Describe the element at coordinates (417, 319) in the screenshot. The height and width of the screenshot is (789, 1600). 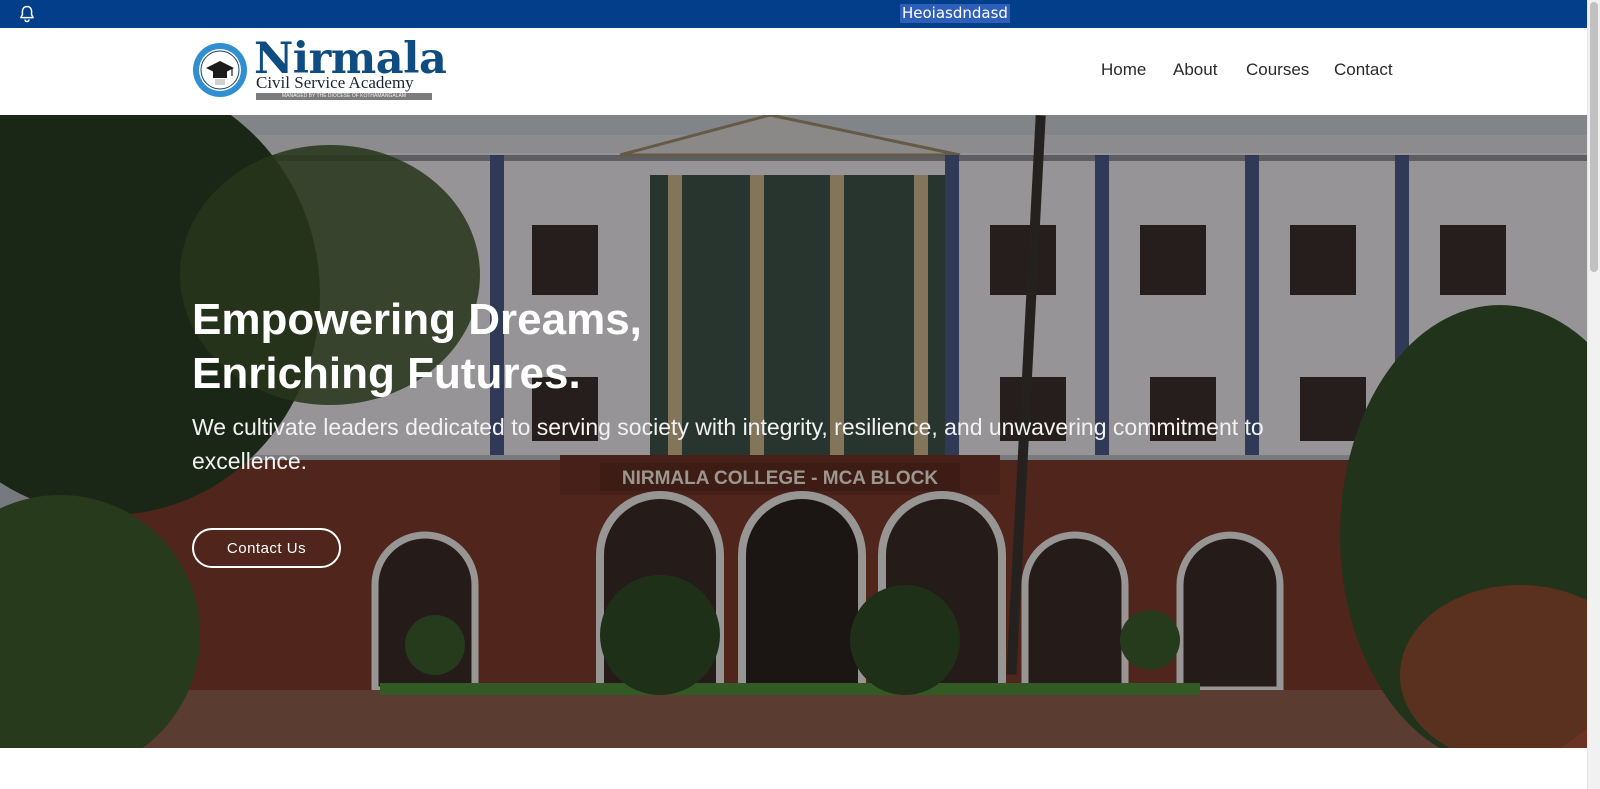
I see `hero-title-line-1: Empowering Dreams,` at that location.